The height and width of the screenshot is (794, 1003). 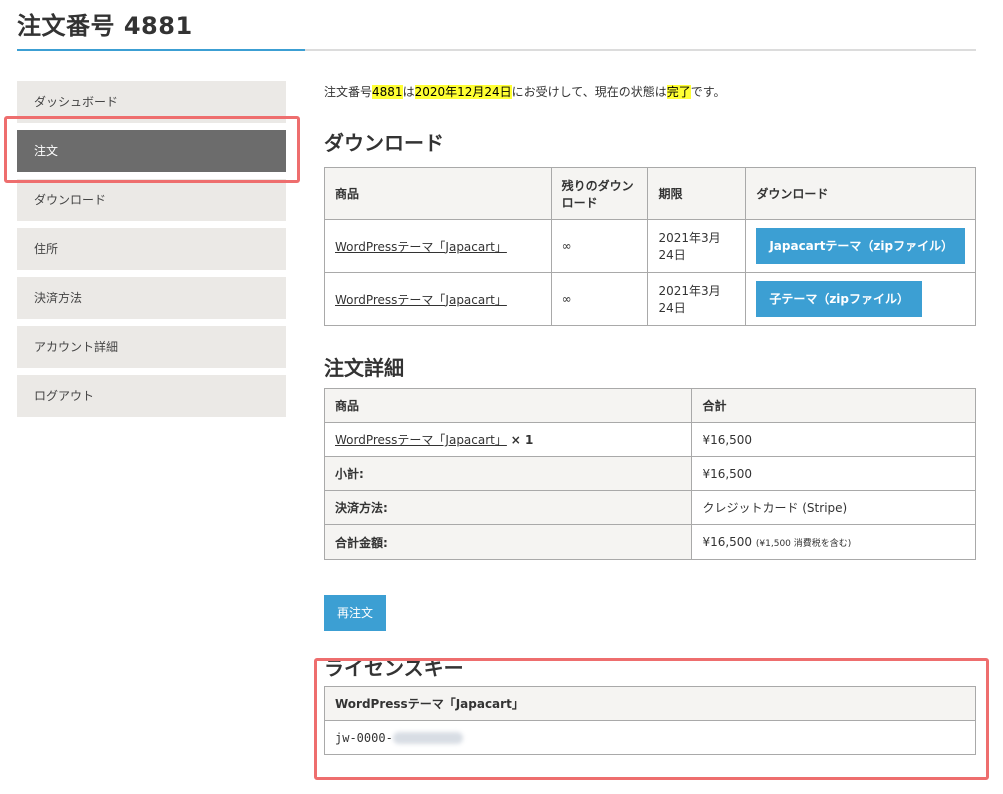 I want to click on annotation-highlight-license, so click(x=651, y=719).